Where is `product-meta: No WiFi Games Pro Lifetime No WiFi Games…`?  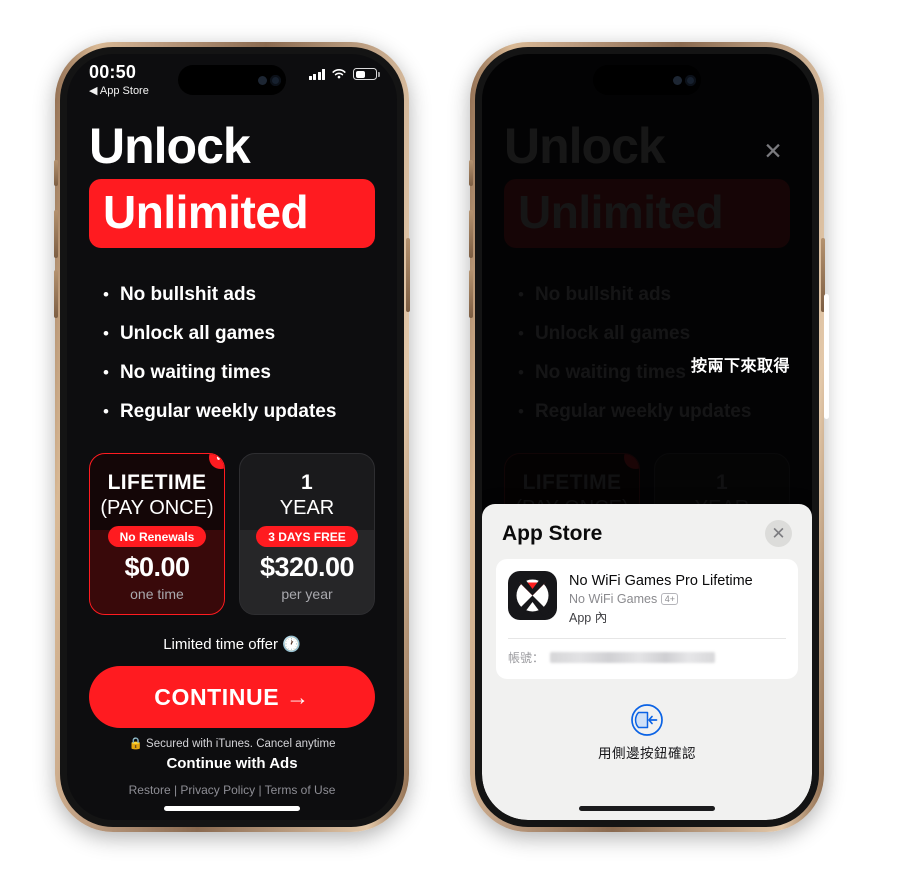
product-meta: No WiFi Games Pro Lifetime No WiFi Games… is located at coordinates (661, 598).